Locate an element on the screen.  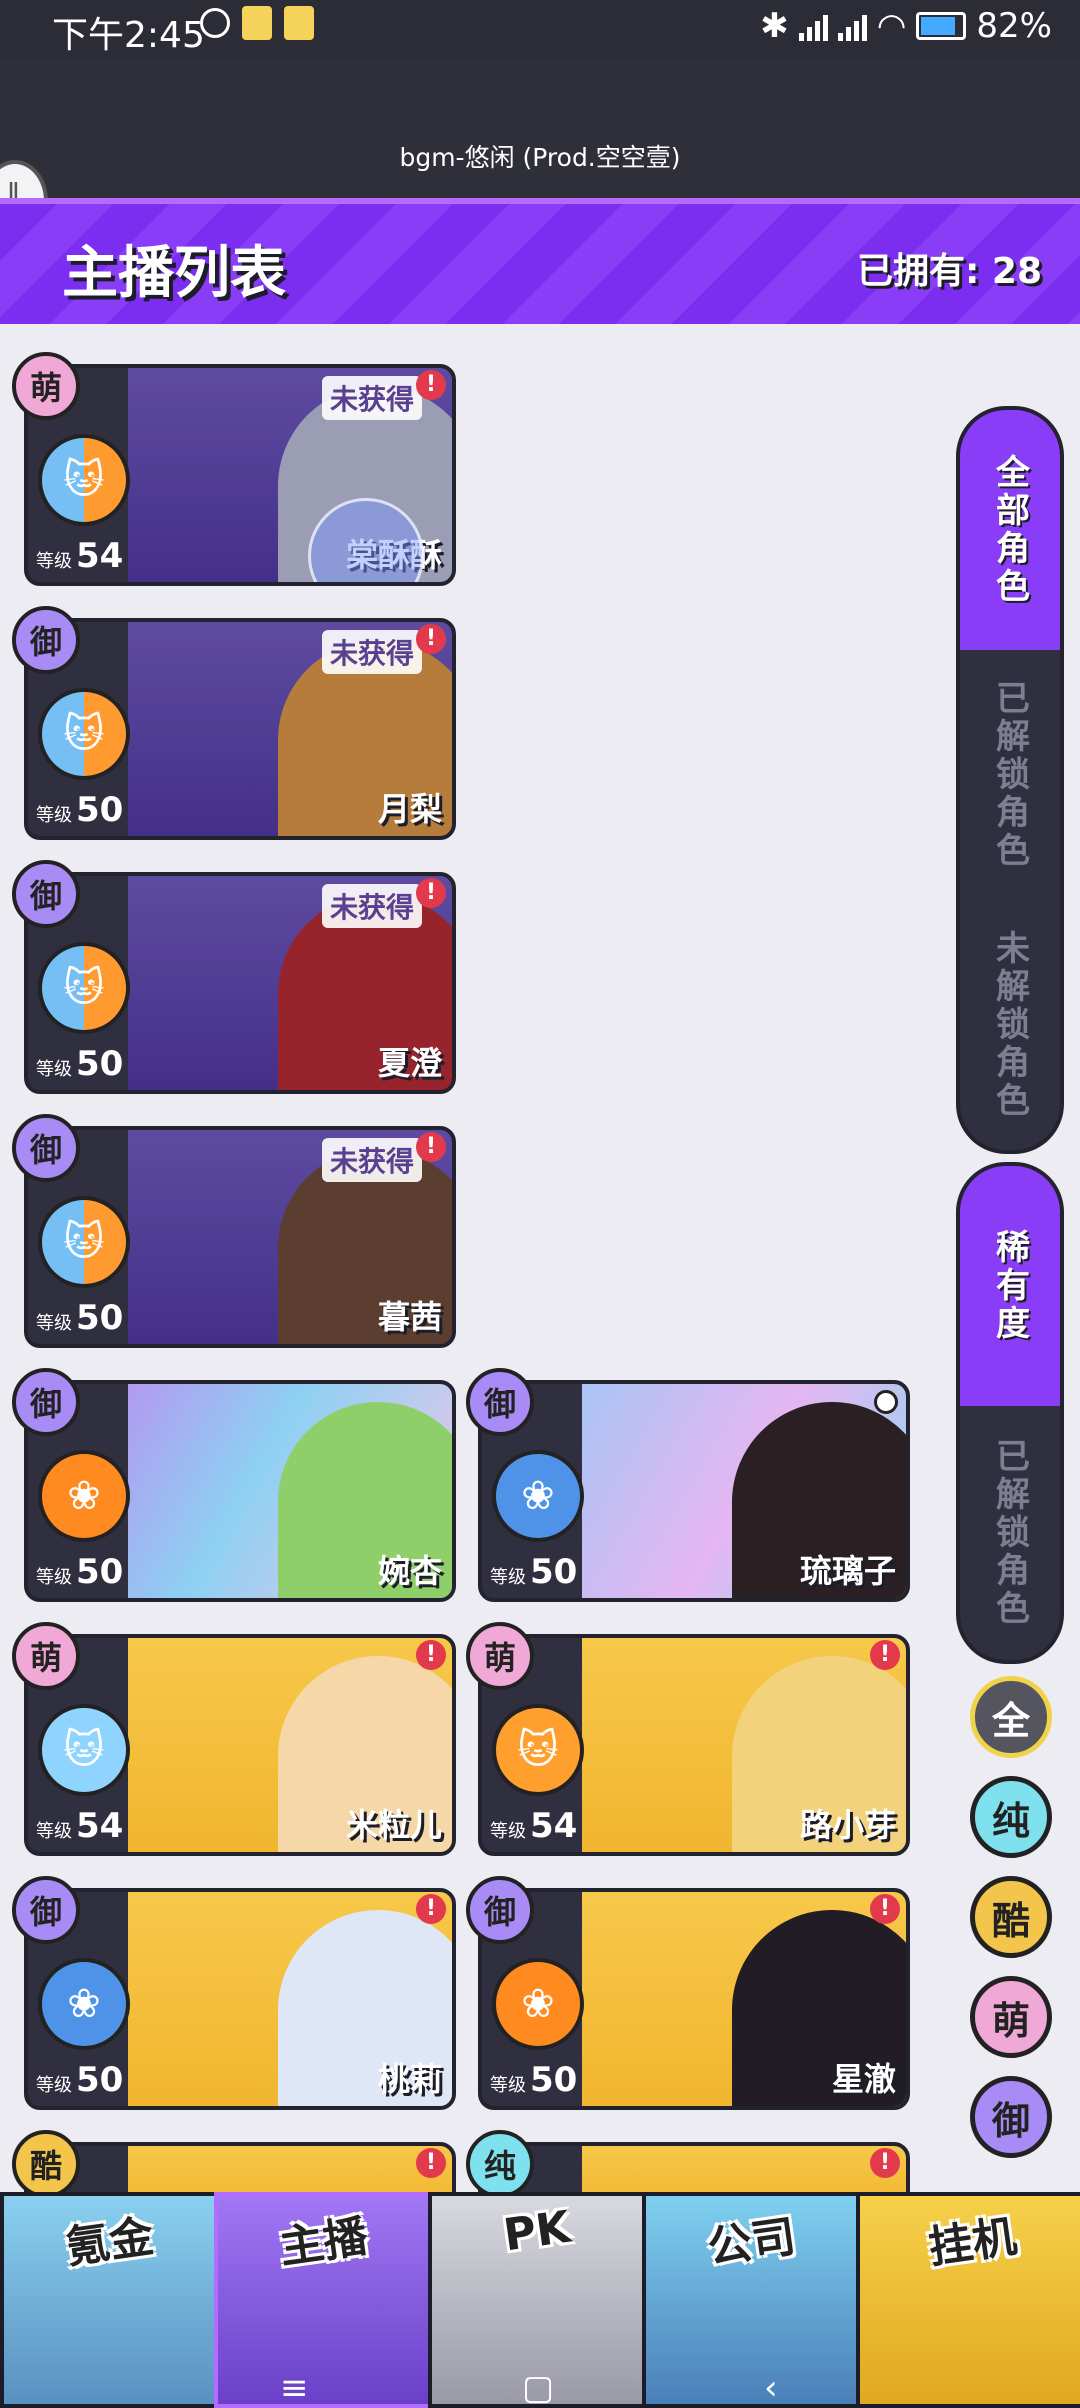
alarm-icon is located at coordinates (215, 23).